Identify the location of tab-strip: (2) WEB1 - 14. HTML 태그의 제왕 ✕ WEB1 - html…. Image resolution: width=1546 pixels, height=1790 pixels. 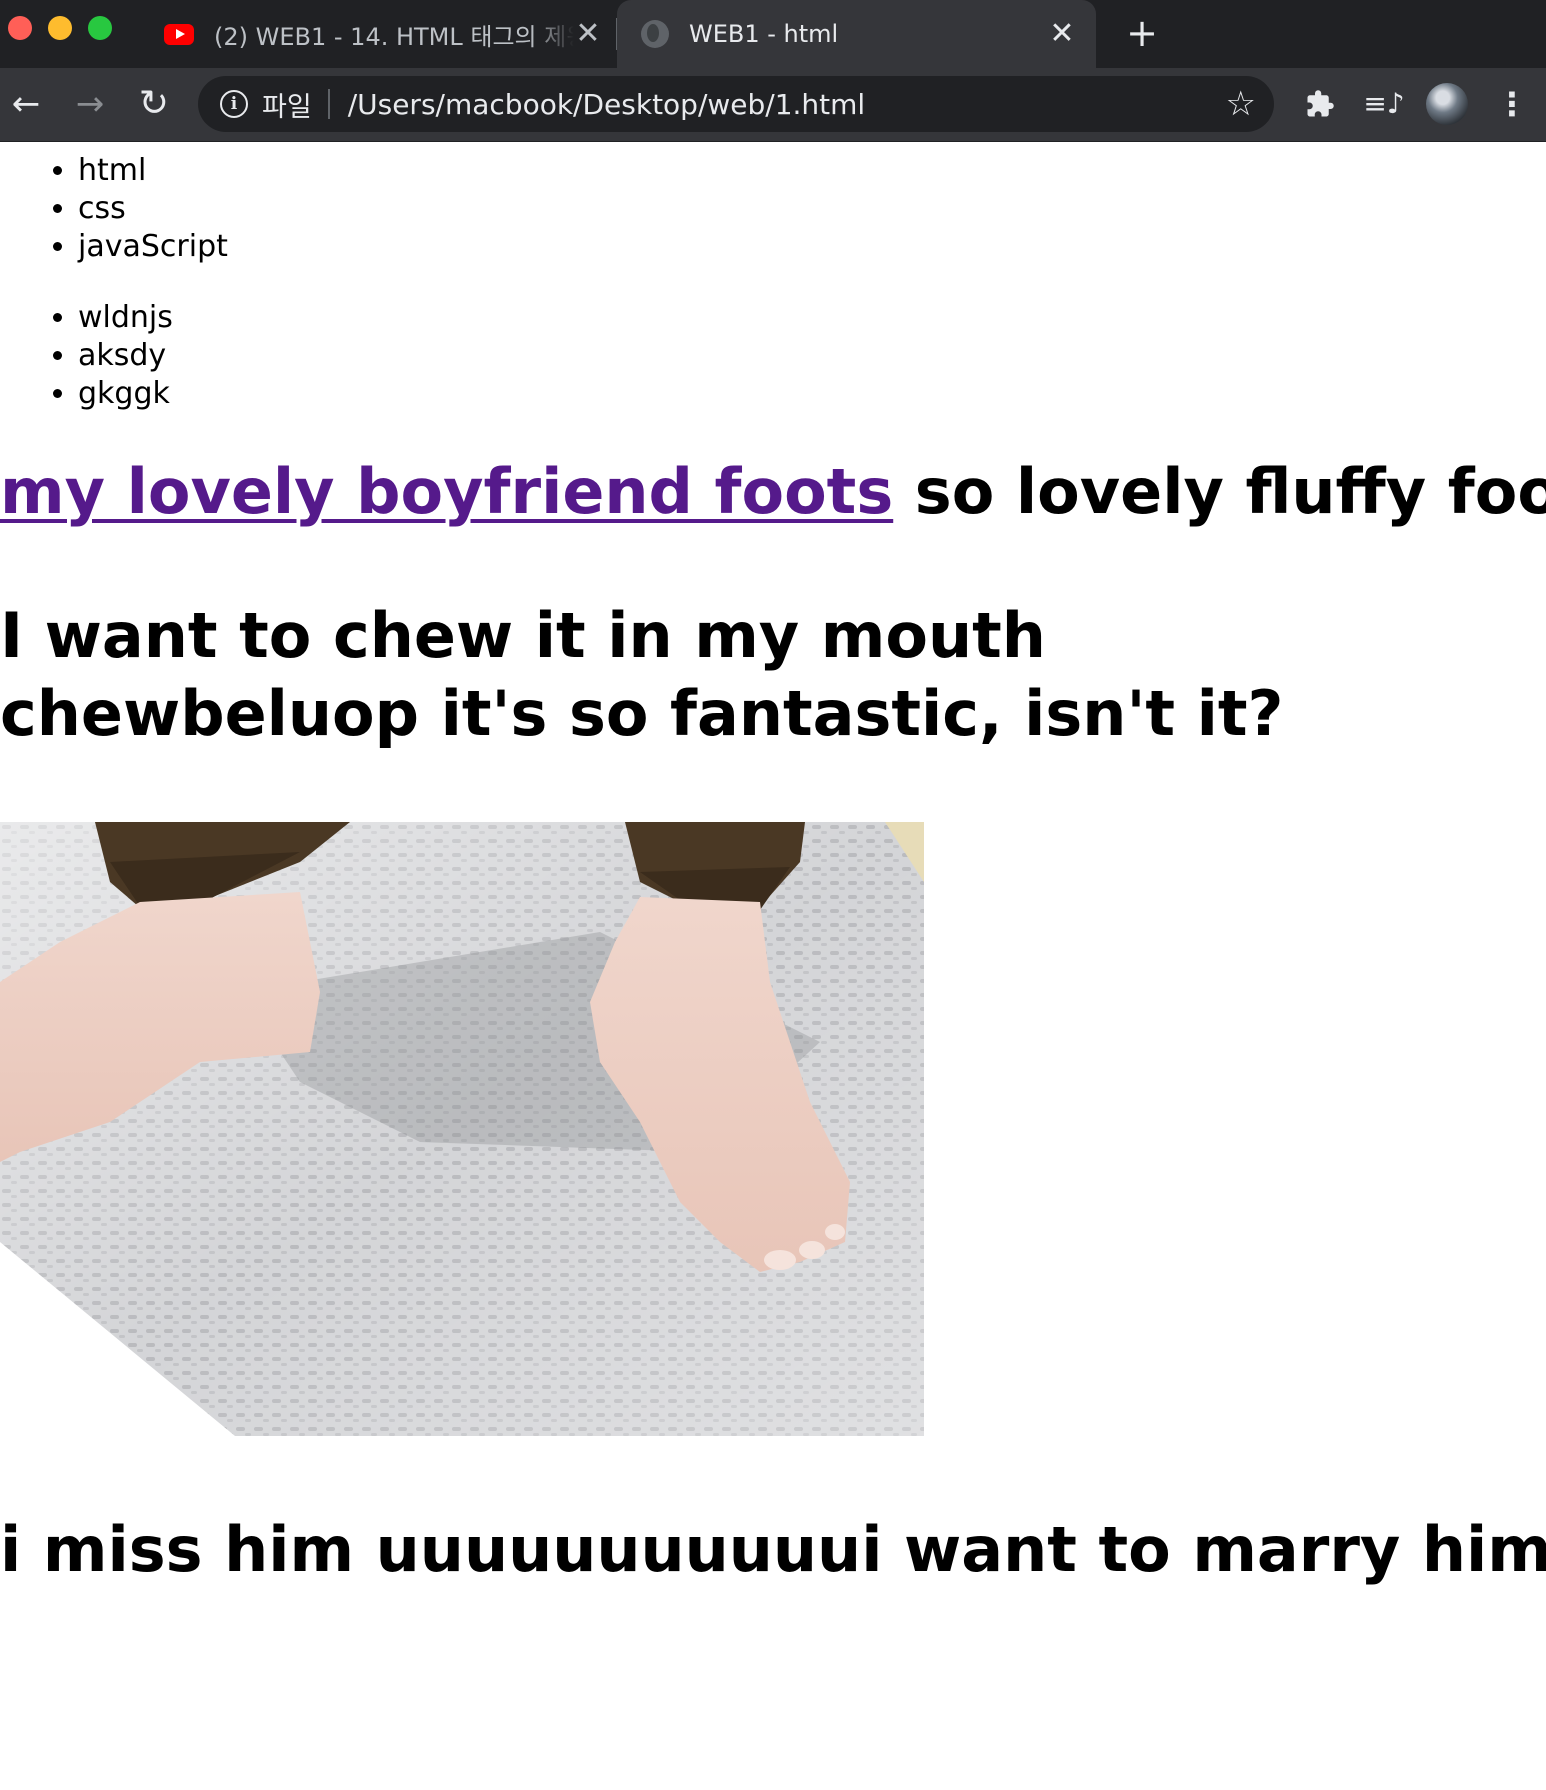
(773, 34).